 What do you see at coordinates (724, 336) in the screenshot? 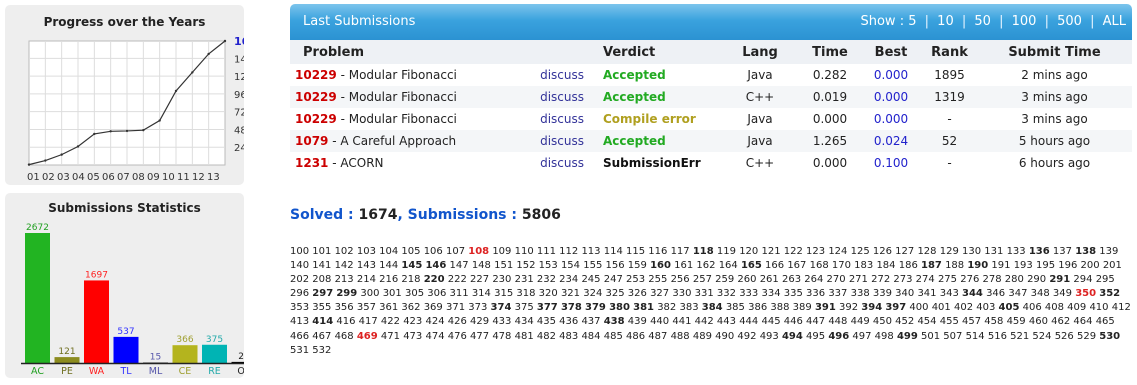
I see `solved-problem-number: 490` at bounding box center [724, 336].